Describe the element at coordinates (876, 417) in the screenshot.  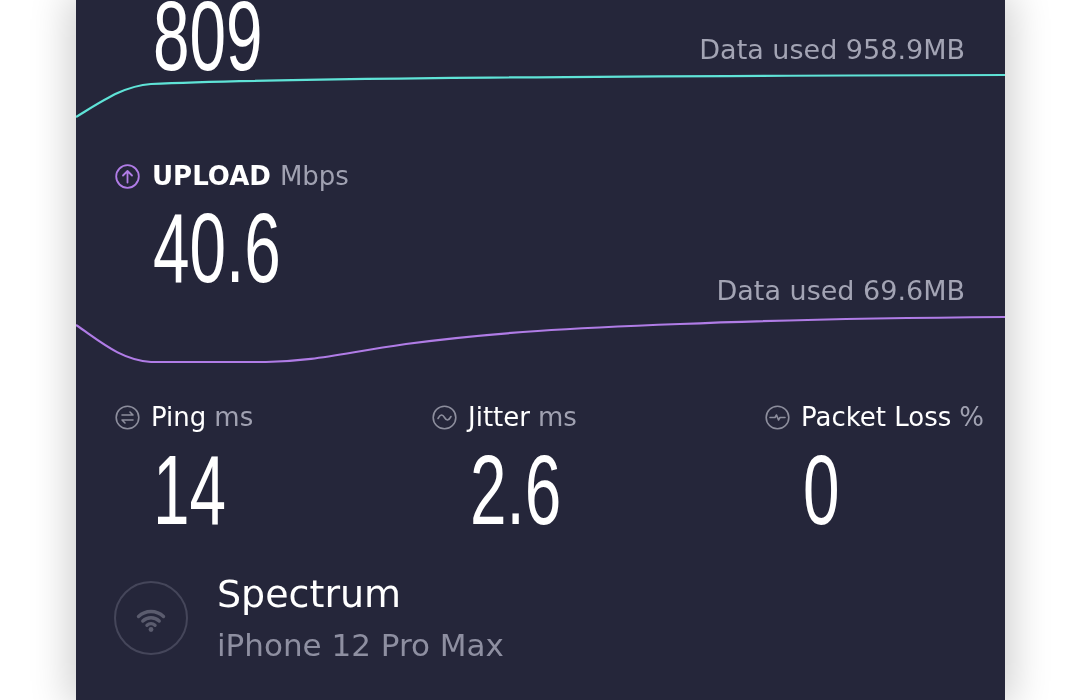
I see `metric-label: Packet Loss` at that location.